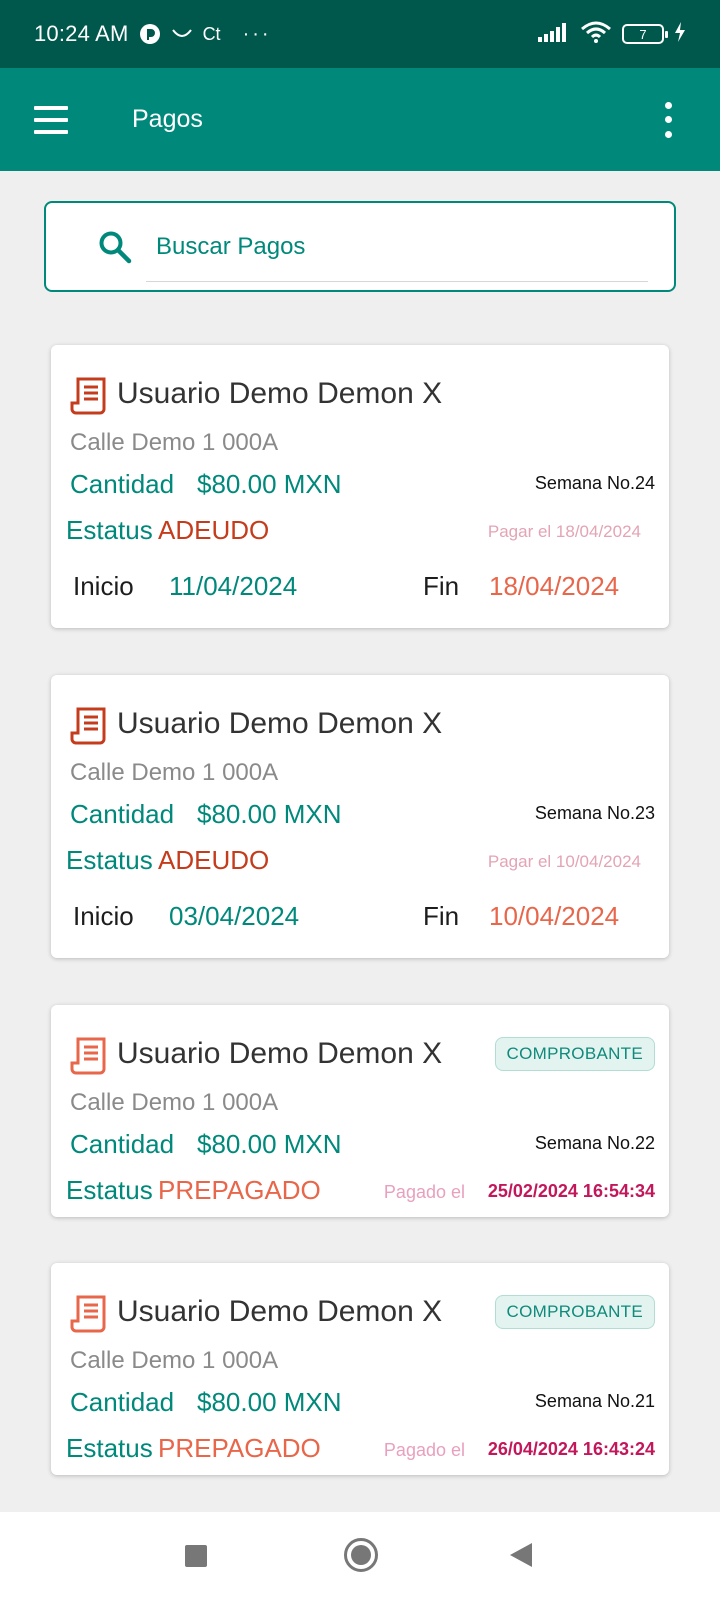 This screenshot has height=1600, width=720. What do you see at coordinates (571, 1449) in the screenshot?
I see `paid-date: 26/04/2024 16:43:24` at bounding box center [571, 1449].